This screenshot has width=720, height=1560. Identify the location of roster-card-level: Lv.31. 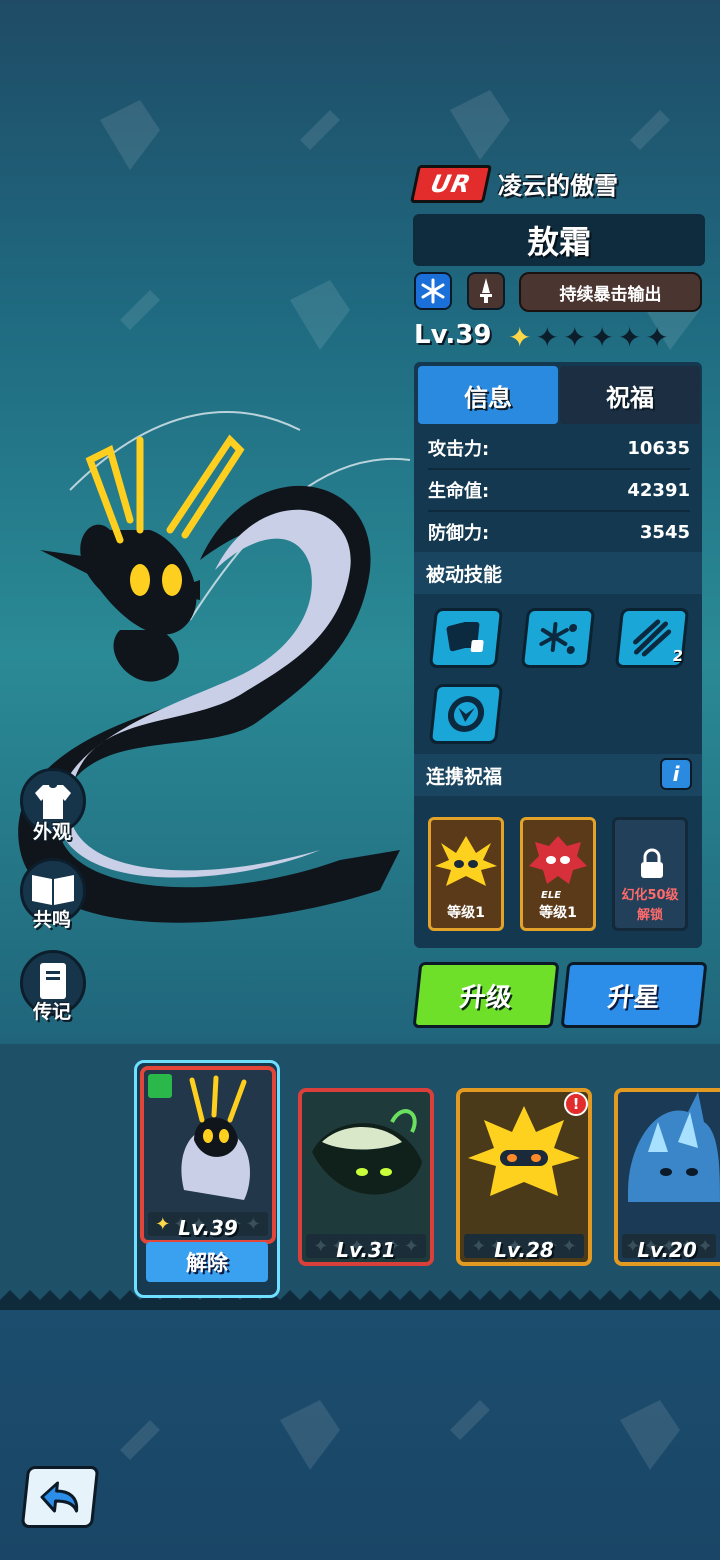
(366, 1250).